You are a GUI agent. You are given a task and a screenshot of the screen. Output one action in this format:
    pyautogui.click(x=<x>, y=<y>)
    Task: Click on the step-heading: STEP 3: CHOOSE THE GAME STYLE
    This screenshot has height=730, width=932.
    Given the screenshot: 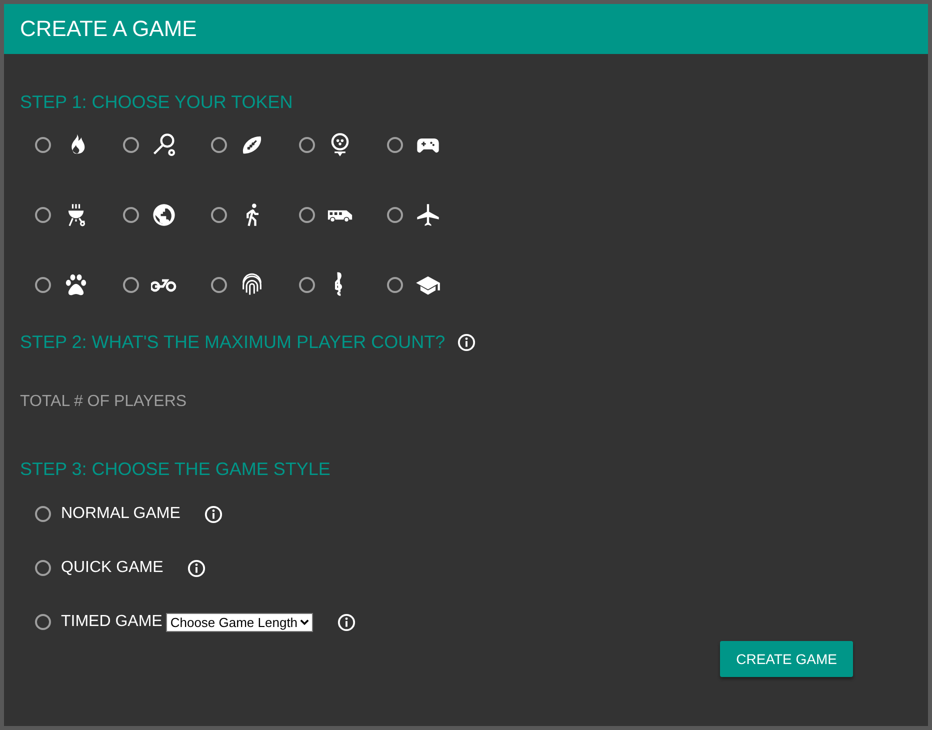 What is the action you would take?
    pyautogui.click(x=176, y=469)
    